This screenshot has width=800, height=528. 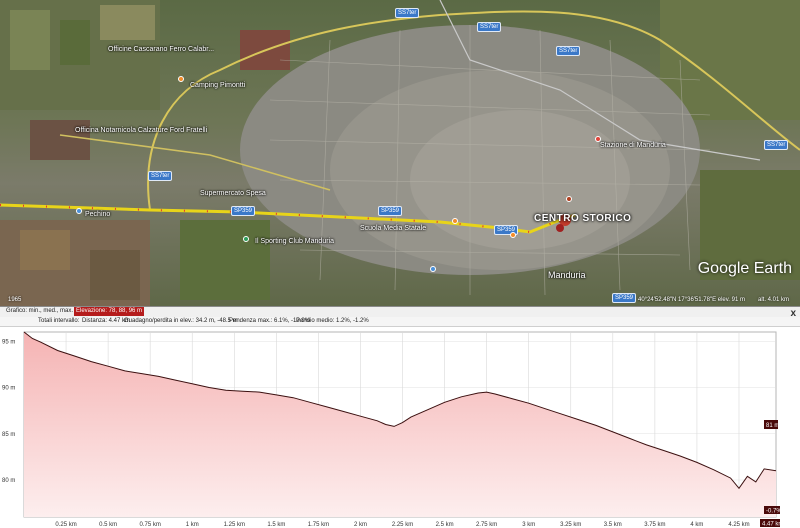 I want to click on historic-centre-label: CENTRO STORICO, so click(x=582, y=218).